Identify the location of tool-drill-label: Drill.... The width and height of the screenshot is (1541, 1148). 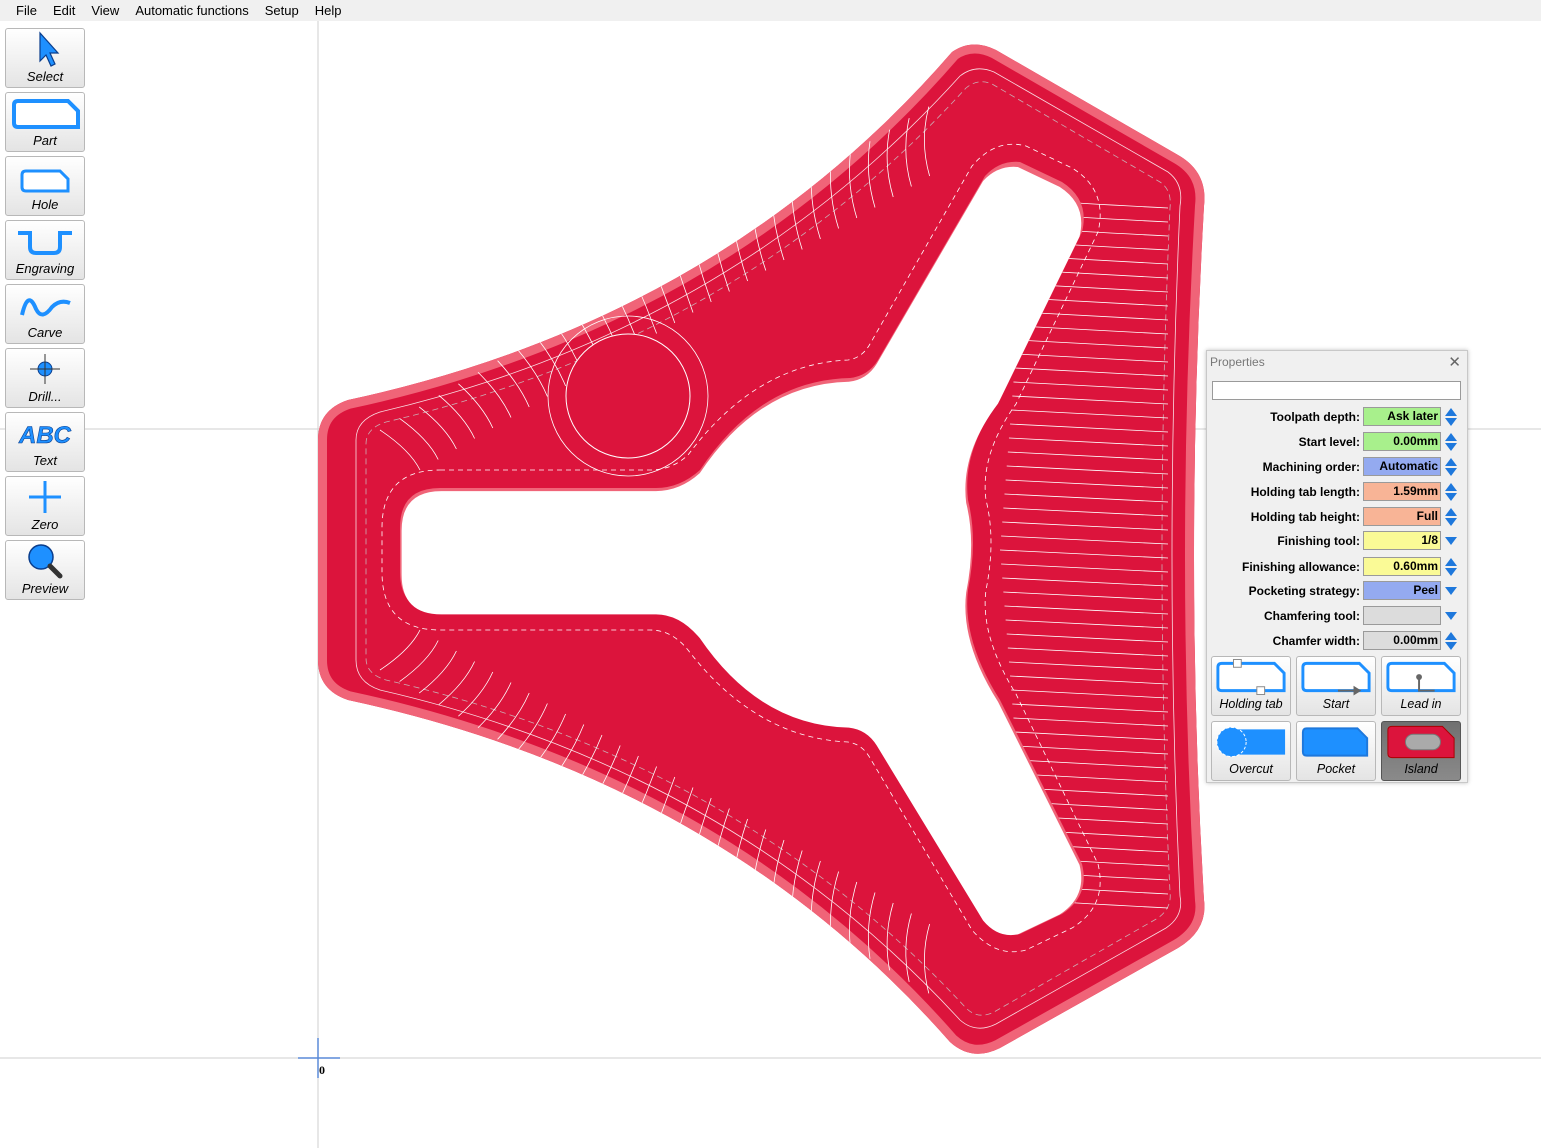
(45, 396).